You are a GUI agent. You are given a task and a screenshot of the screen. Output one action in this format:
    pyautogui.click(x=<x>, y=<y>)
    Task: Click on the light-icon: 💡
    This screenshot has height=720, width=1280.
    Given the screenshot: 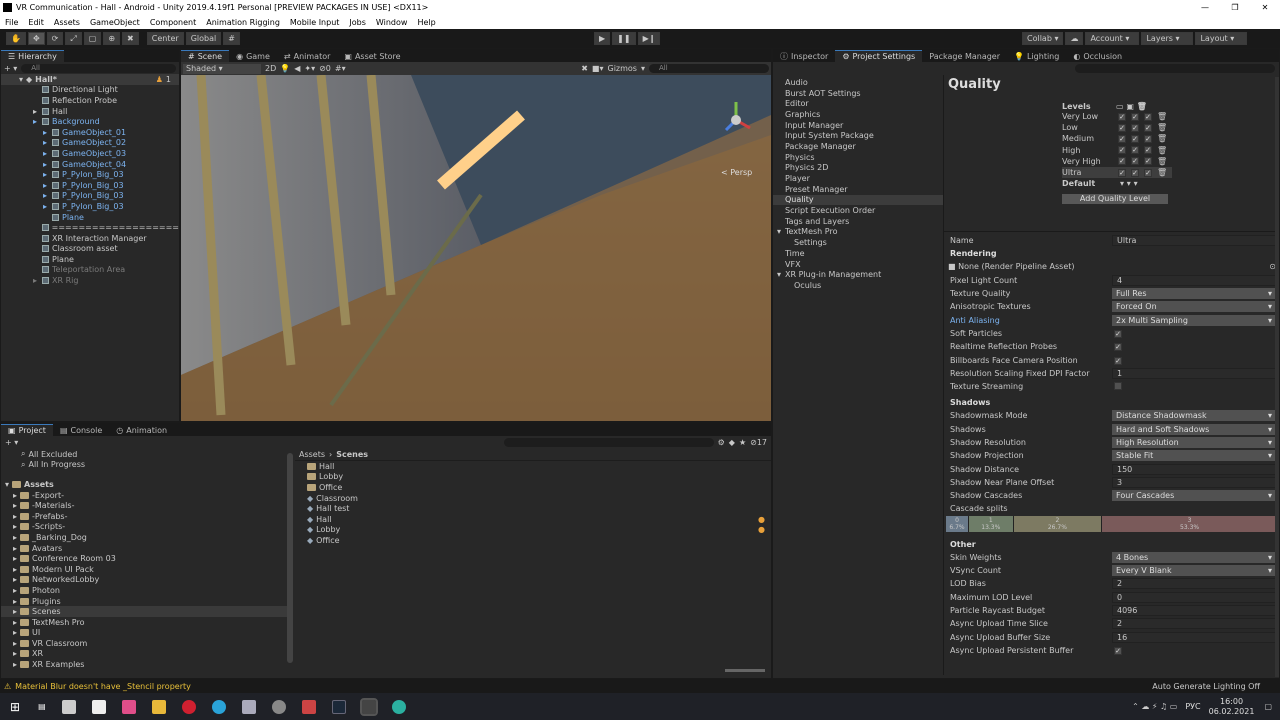 What is the action you would take?
    pyautogui.click(x=285, y=68)
    